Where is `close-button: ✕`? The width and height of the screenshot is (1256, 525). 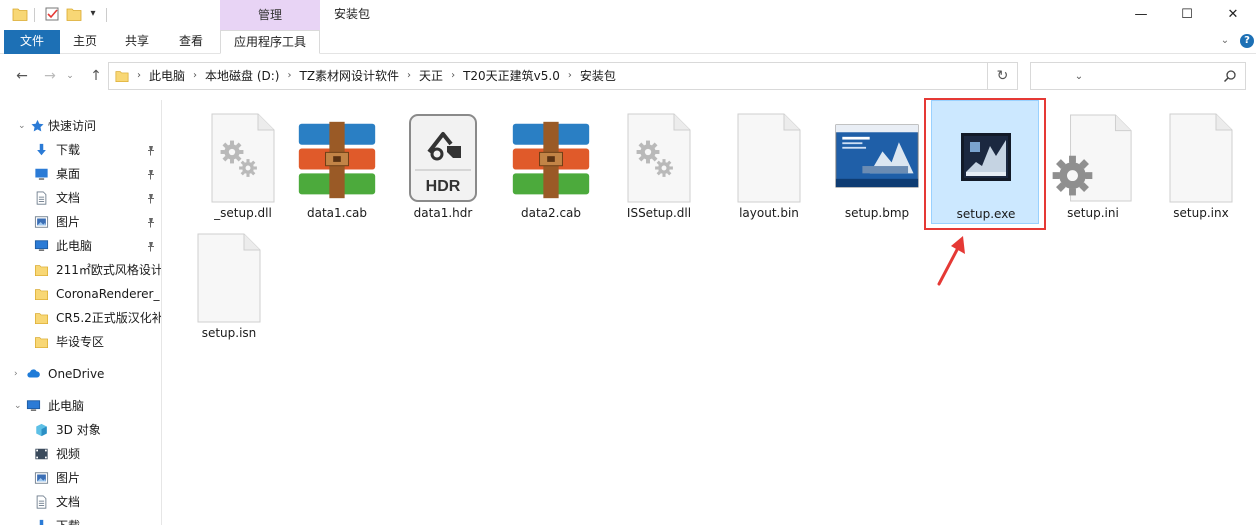 close-button: ✕ is located at coordinates (1233, 14).